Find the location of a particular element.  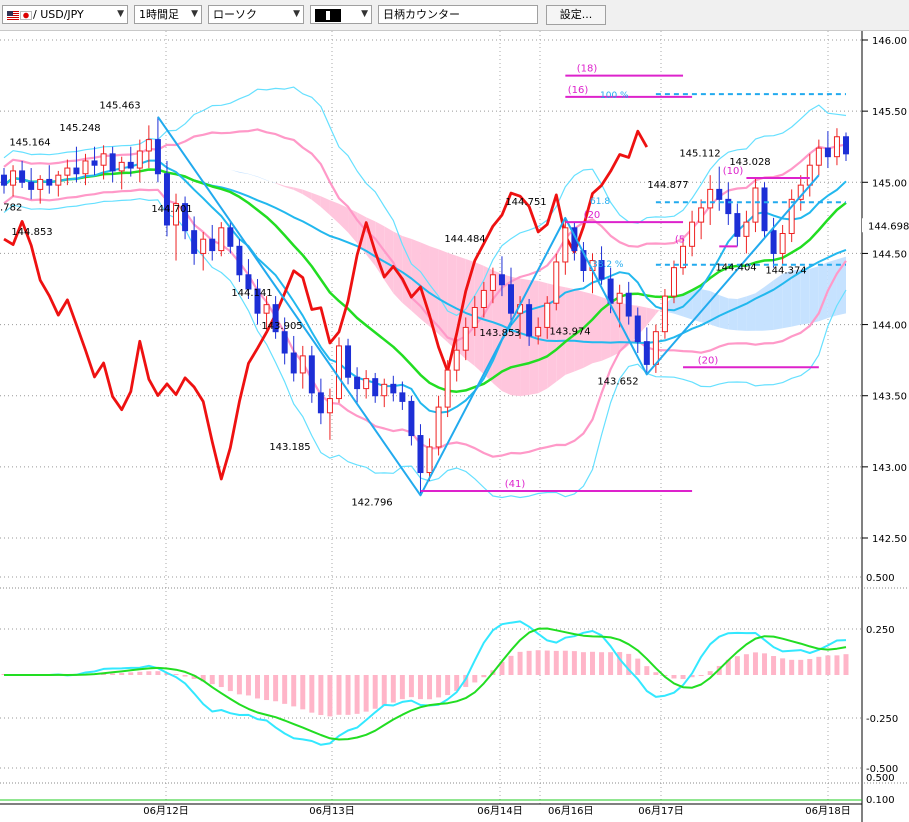

macd-tick-label: 0.250 is located at coordinates (880, 630).